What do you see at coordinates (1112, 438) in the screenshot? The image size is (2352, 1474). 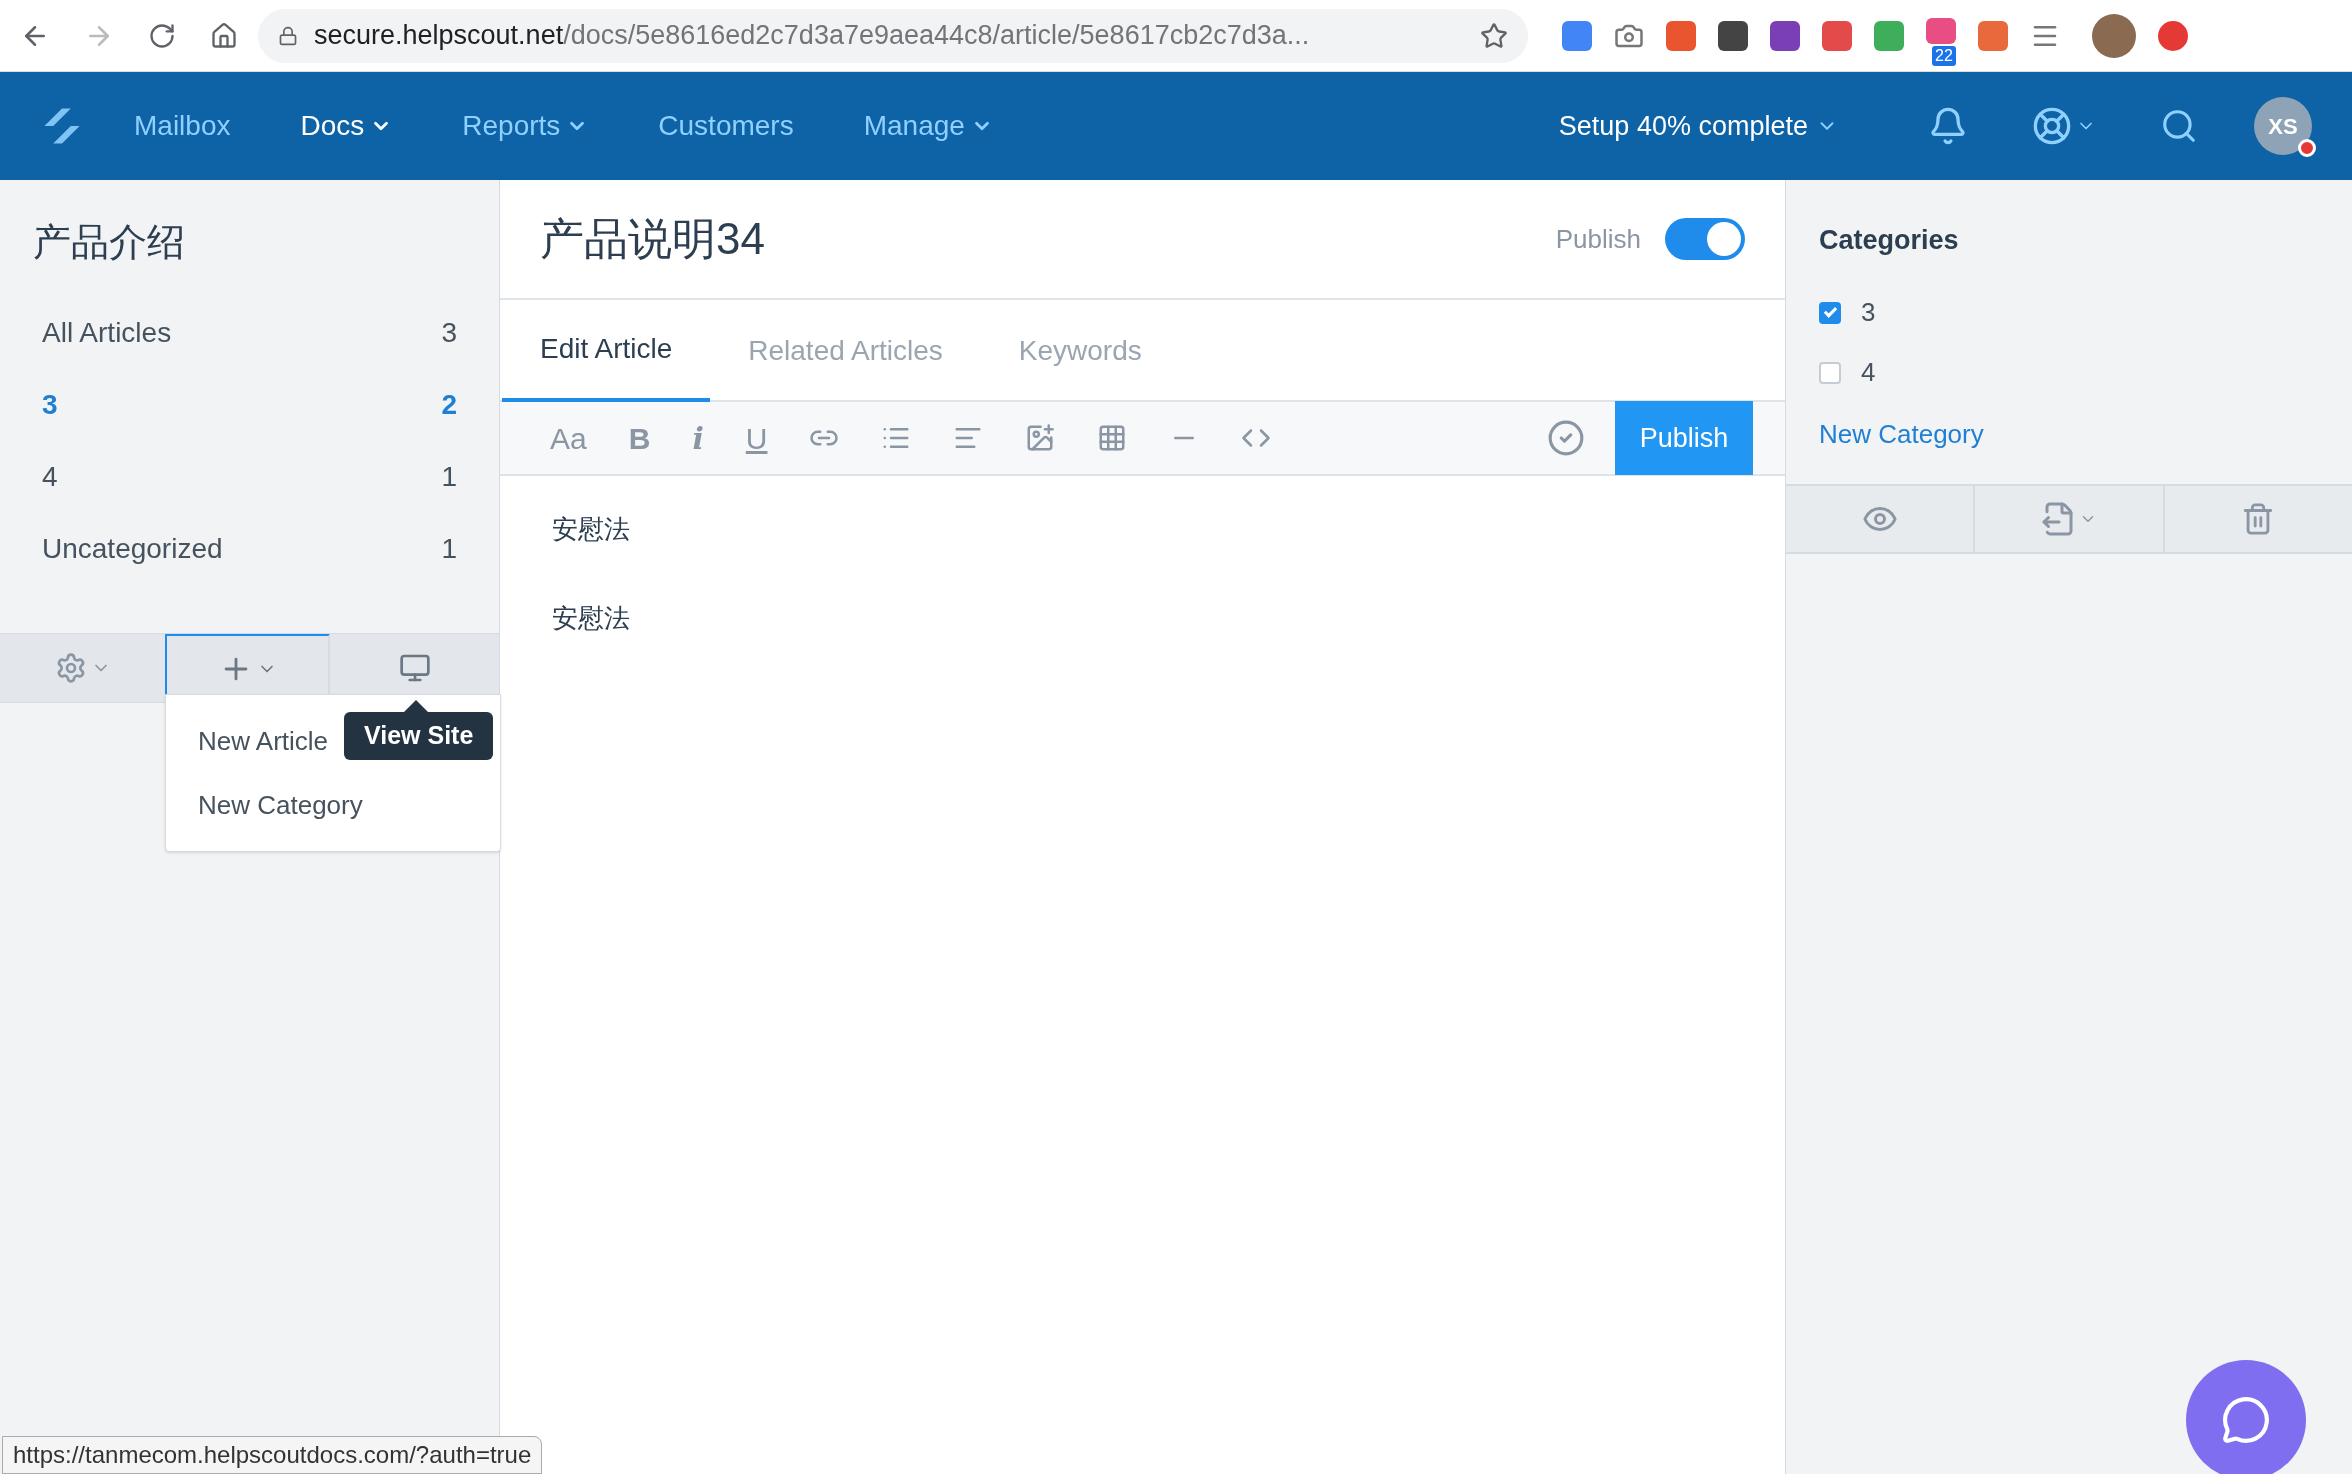 I see `table-icon` at bounding box center [1112, 438].